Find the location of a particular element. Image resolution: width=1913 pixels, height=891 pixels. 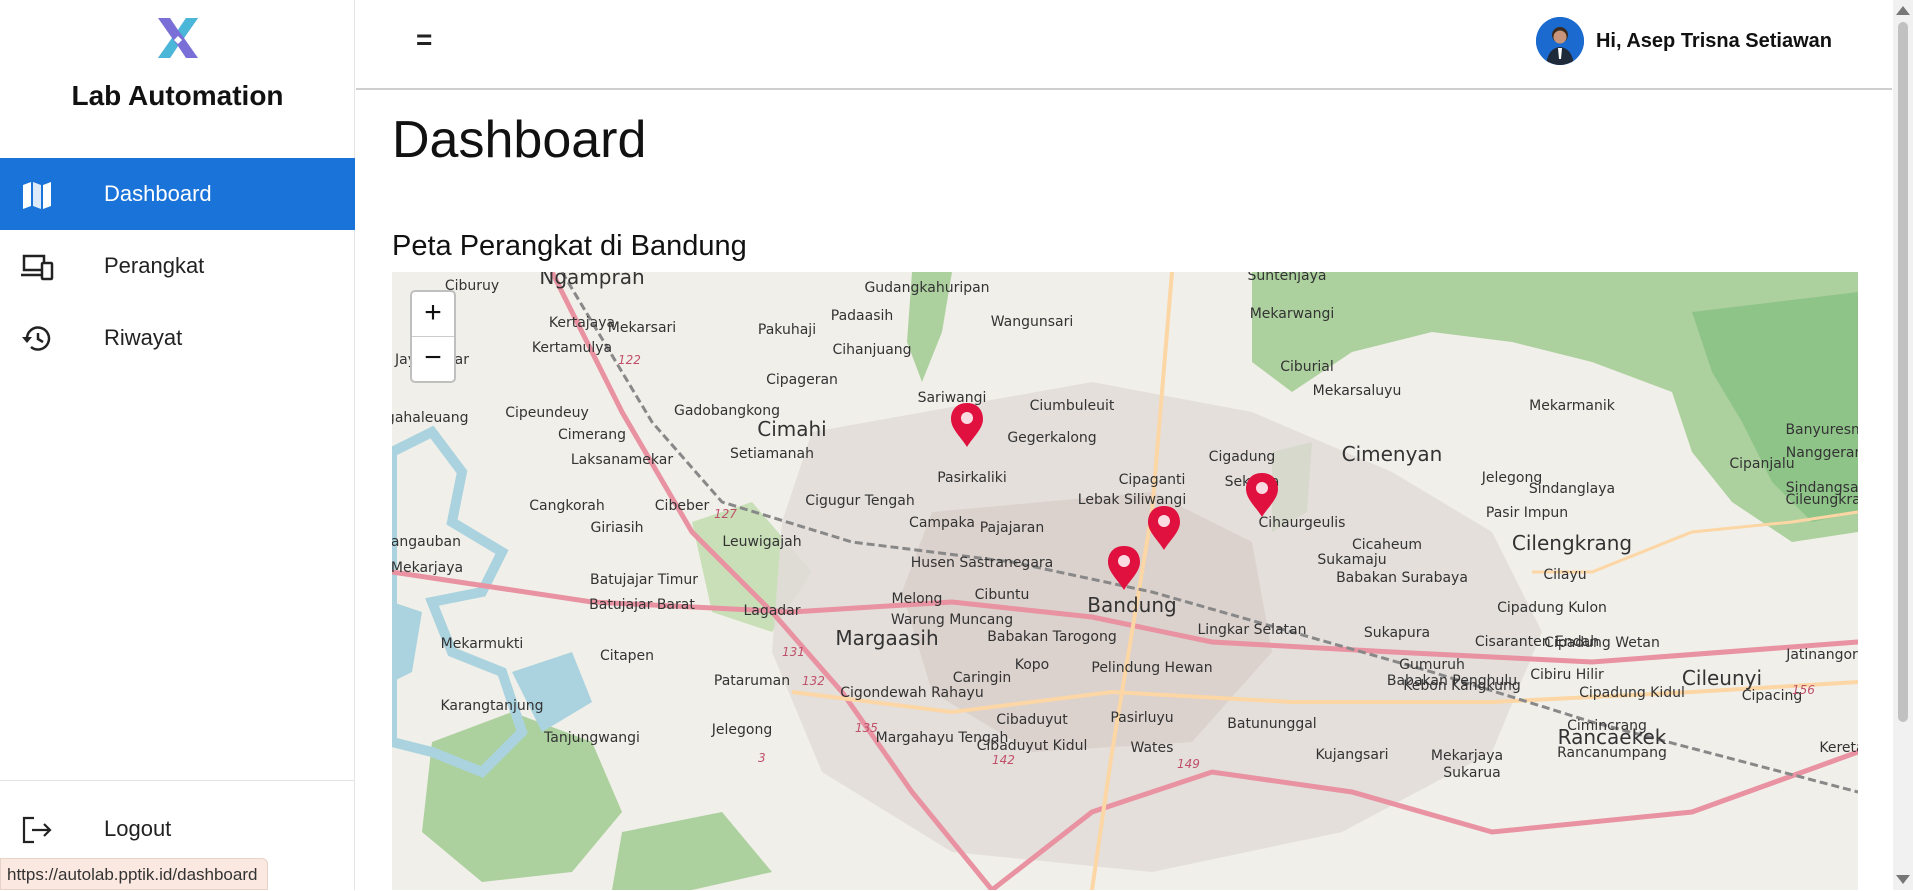

map-road-number: 142 is located at coordinates (1003, 760).